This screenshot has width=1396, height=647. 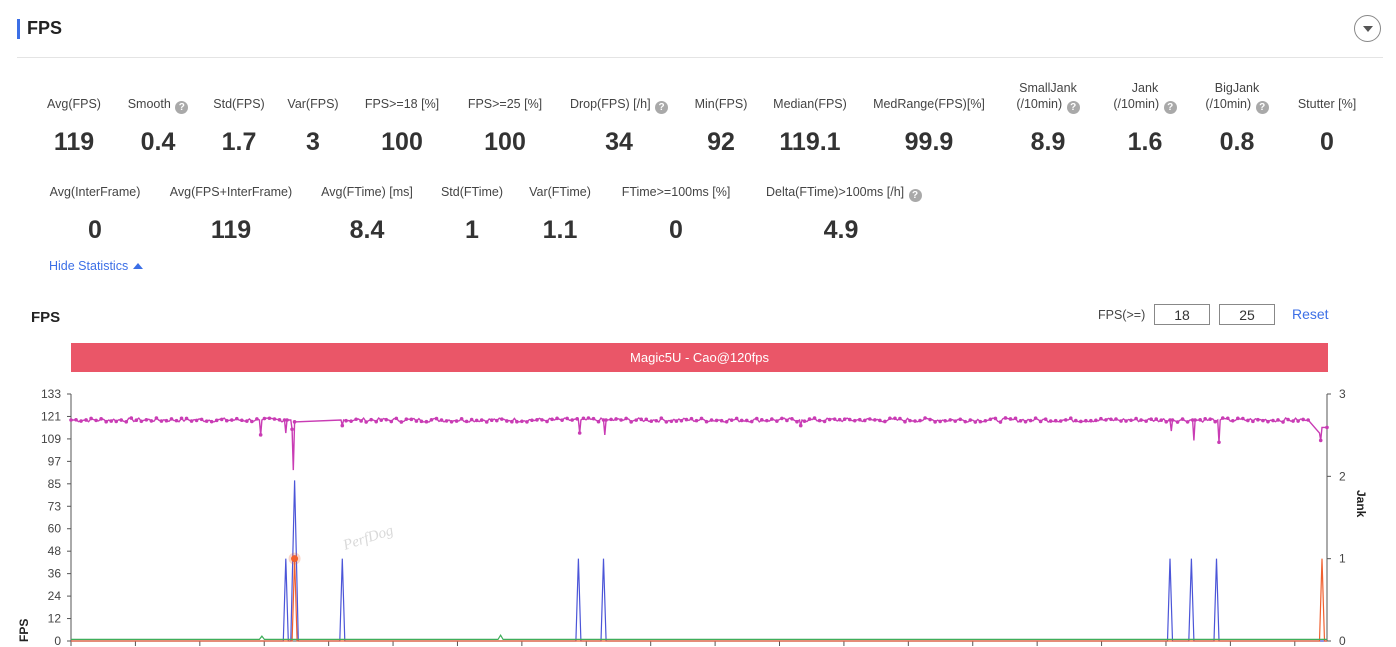 What do you see at coordinates (1310, 314) in the screenshot?
I see `reset-button: Reset` at bounding box center [1310, 314].